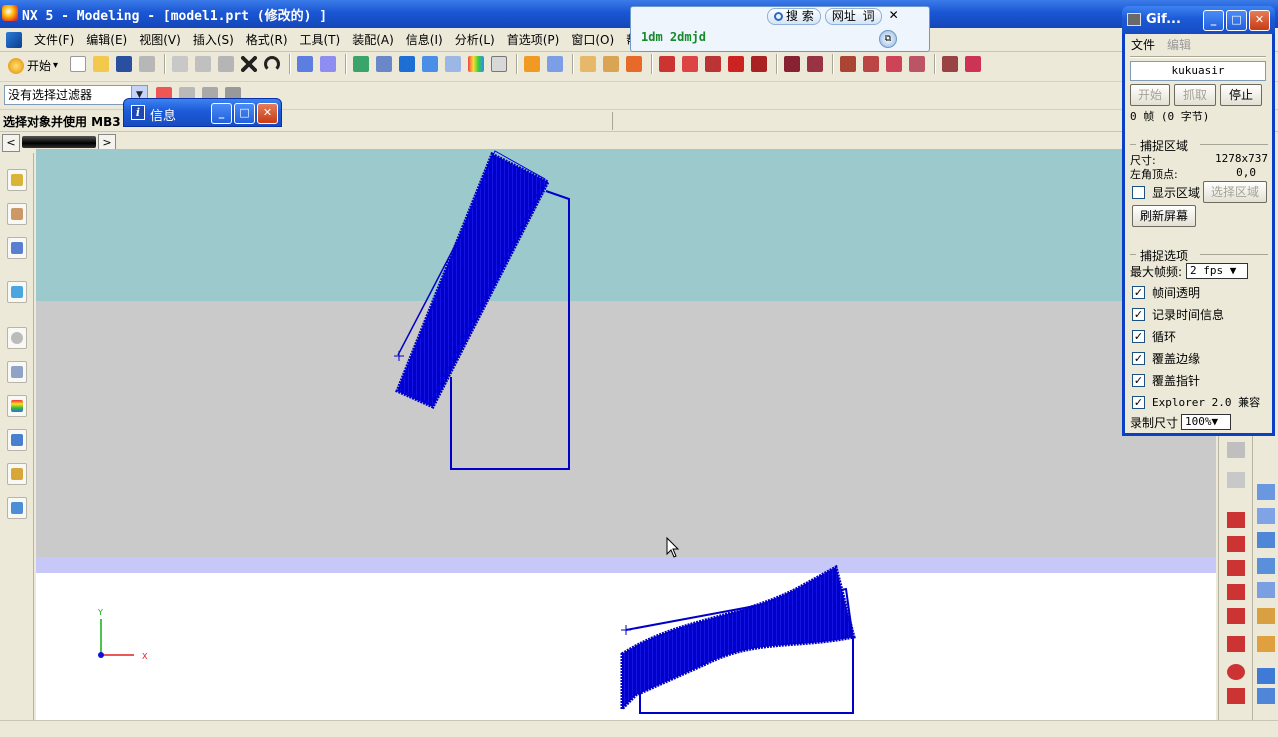  I want to click on url-word-button: 网址 词, so click(853, 16).